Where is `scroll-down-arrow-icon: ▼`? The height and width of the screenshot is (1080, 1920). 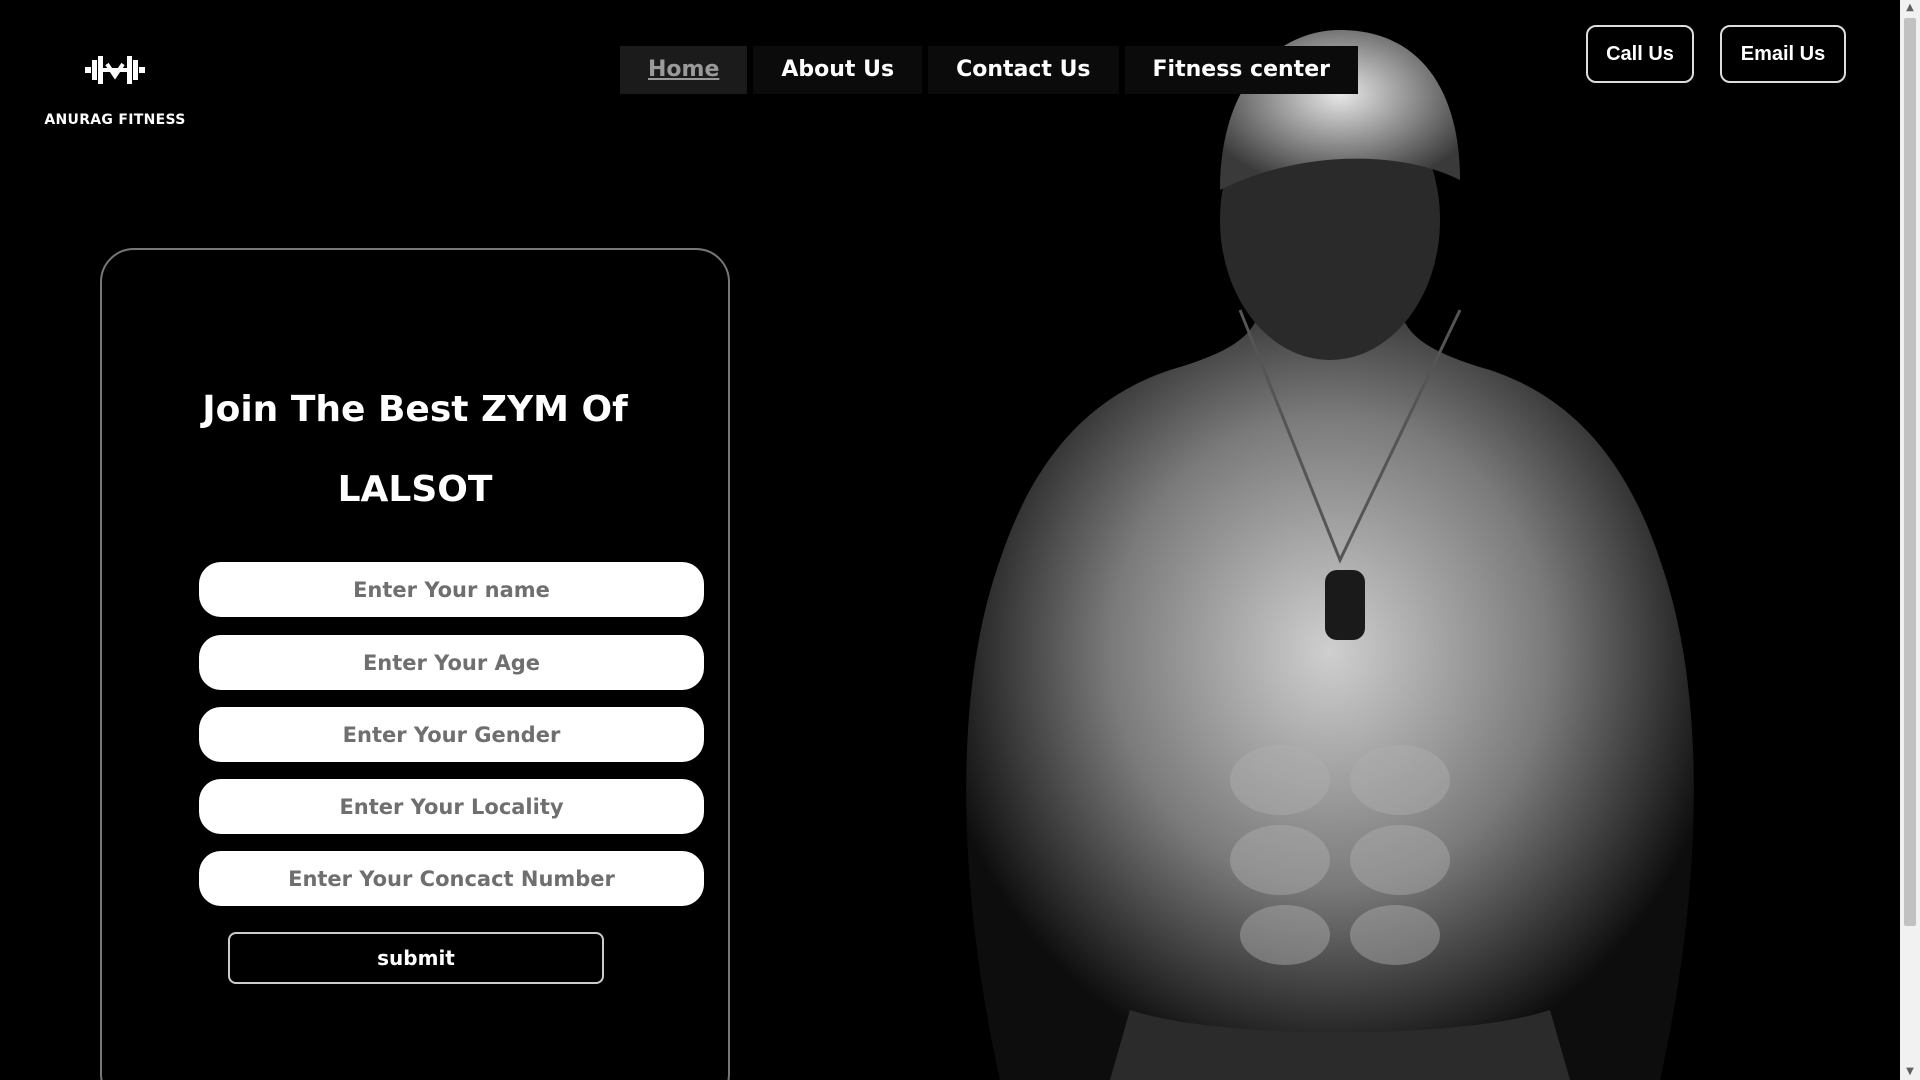
scroll-down-arrow-icon: ▼ is located at coordinates (1910, 1072).